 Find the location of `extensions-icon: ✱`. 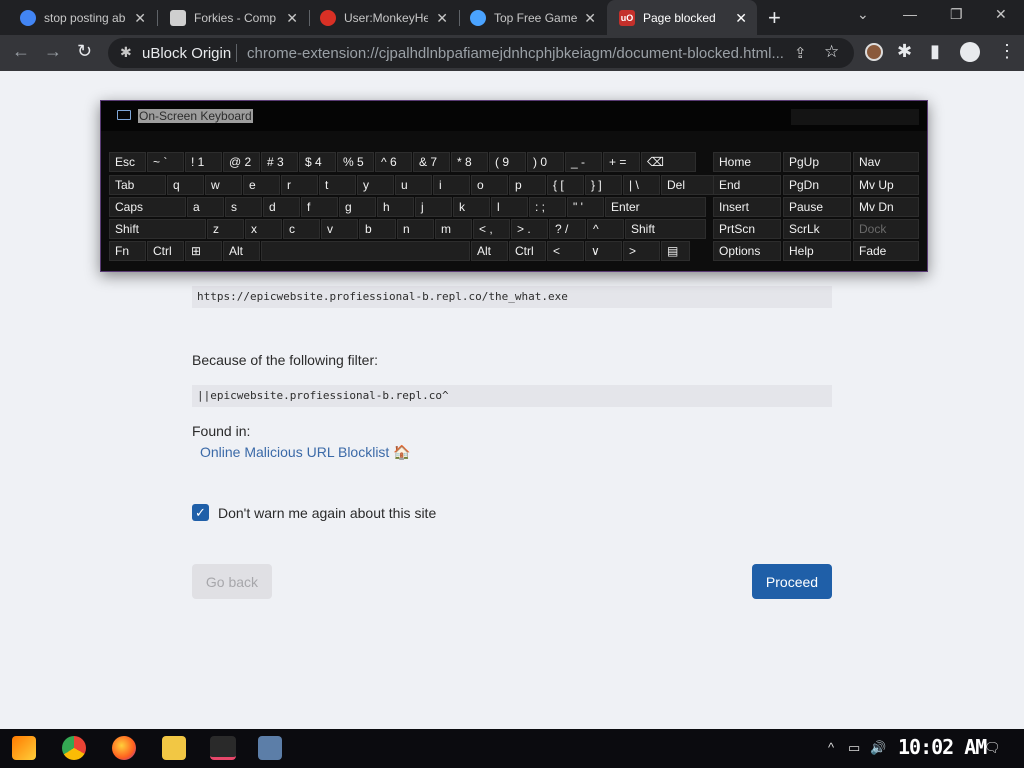

extensions-icon: ✱ is located at coordinates (904, 51).